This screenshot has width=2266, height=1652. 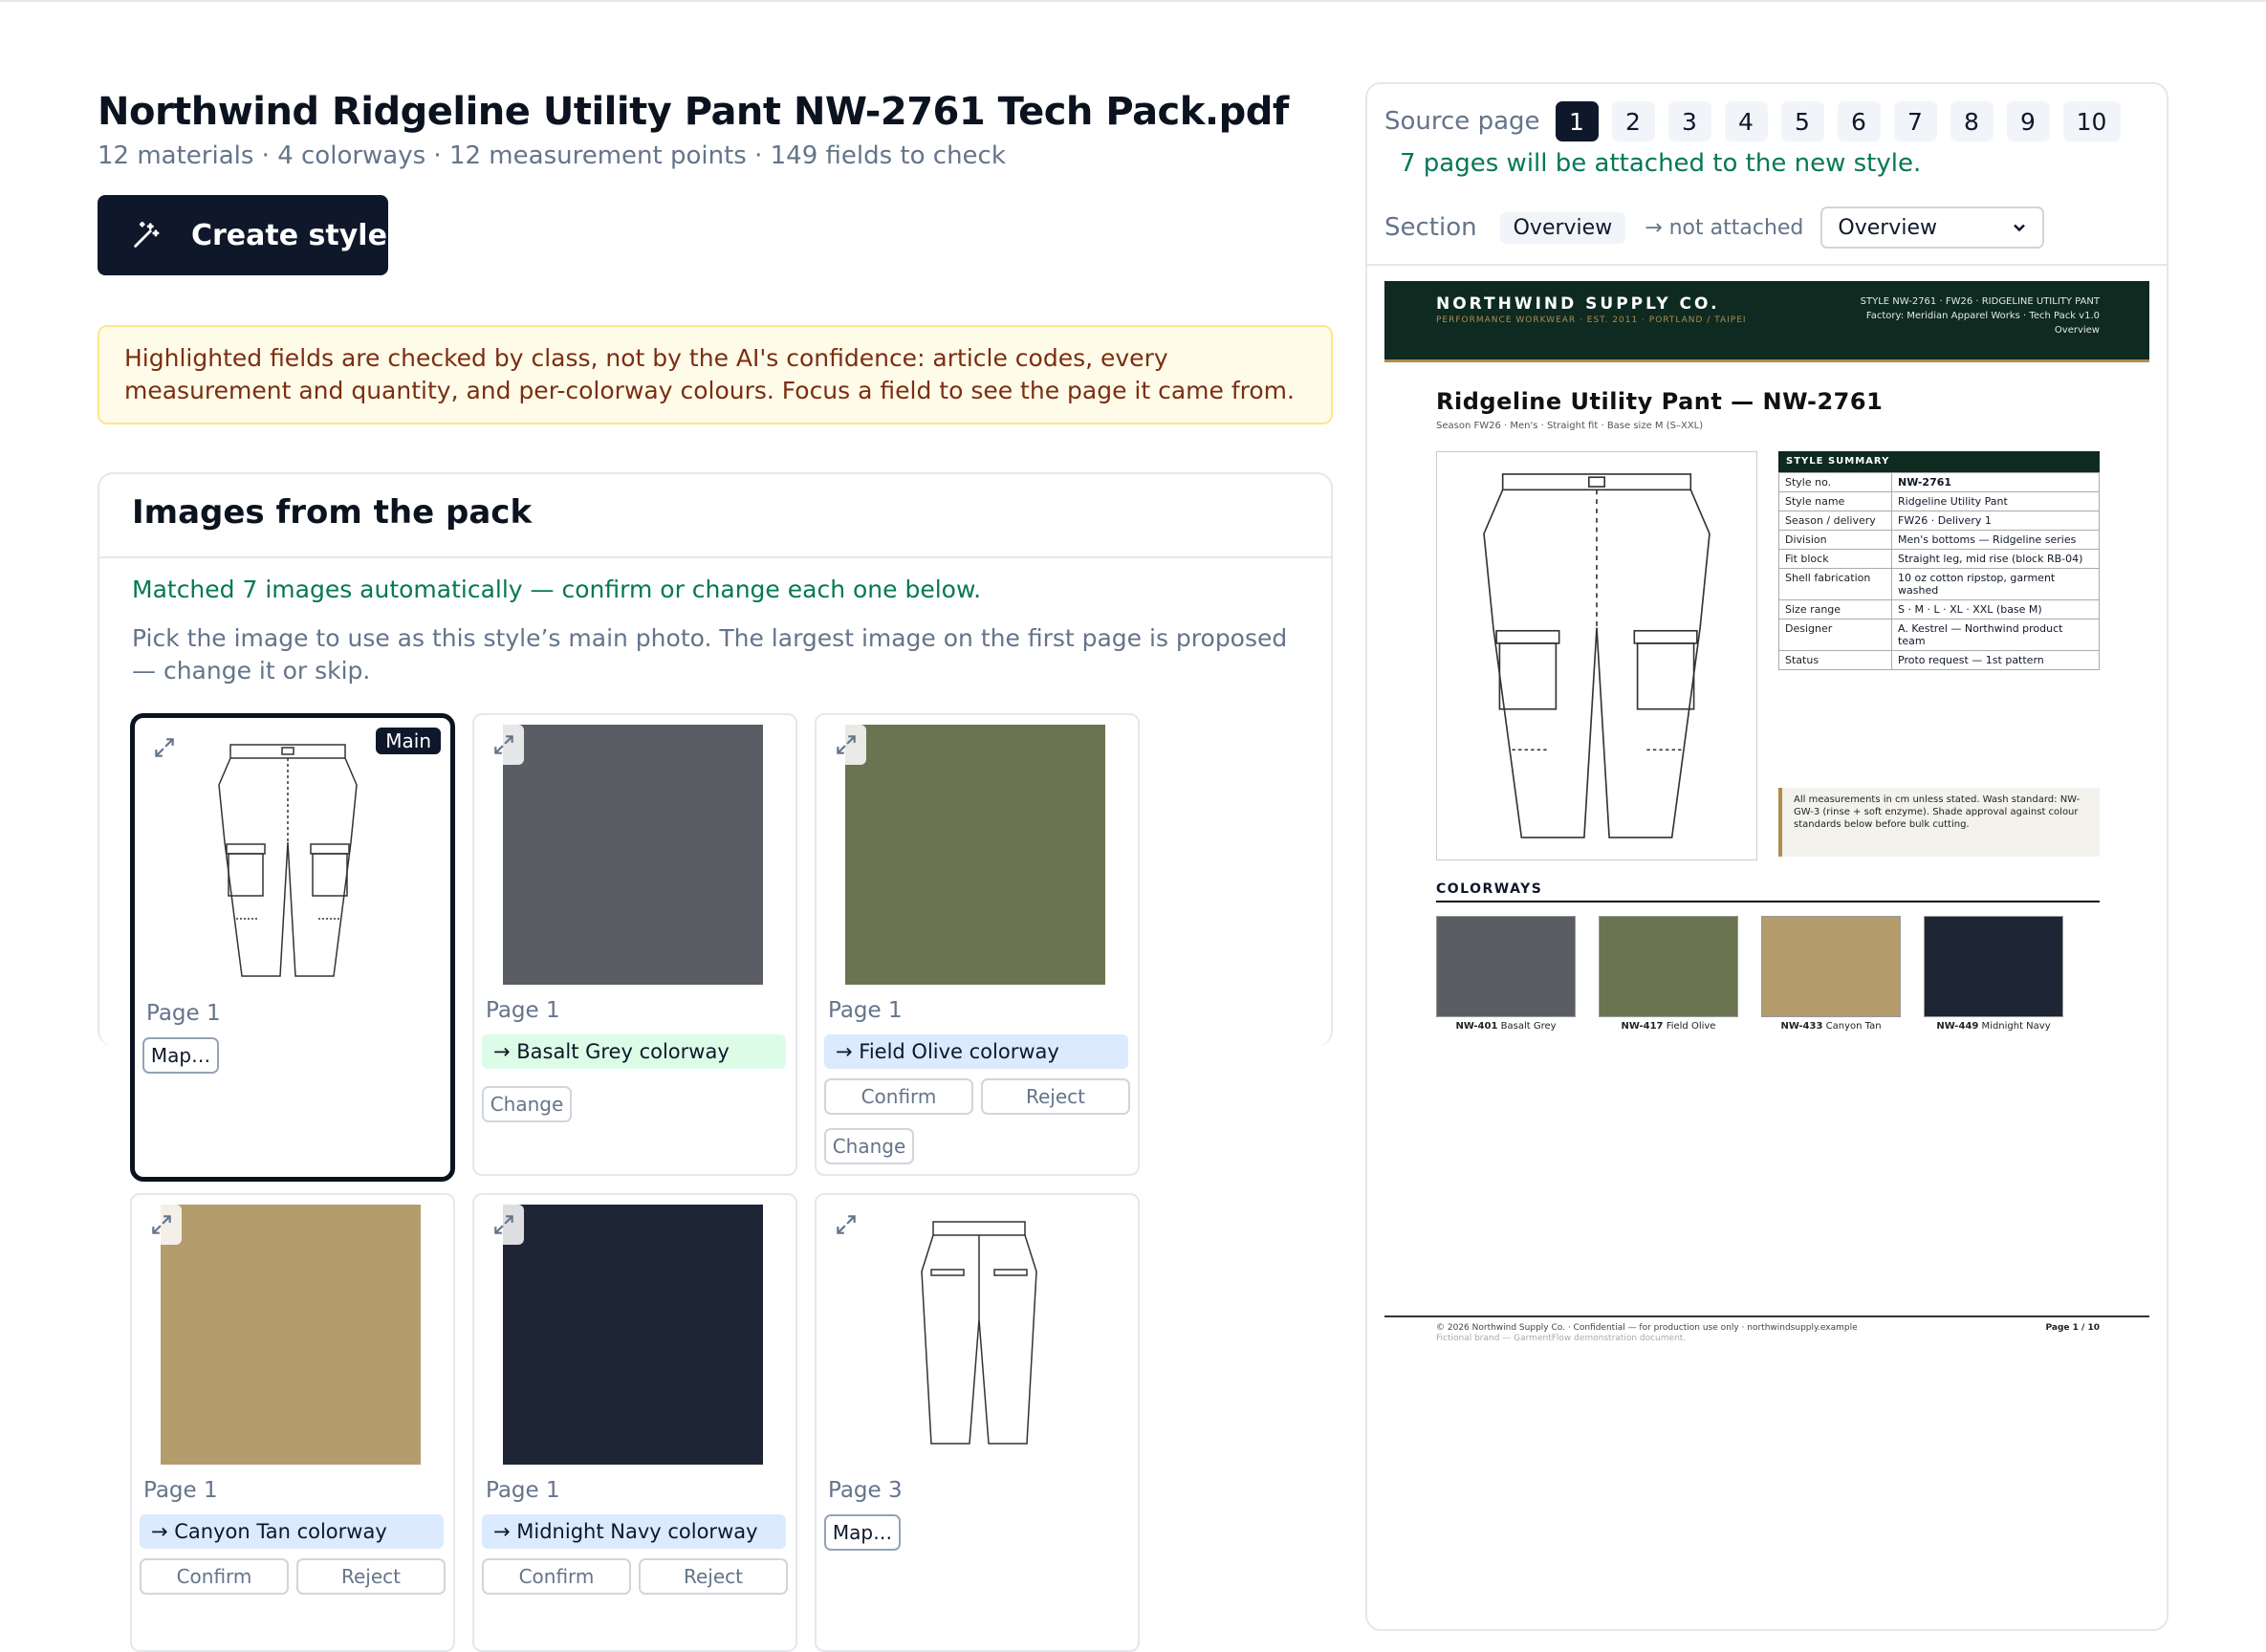 What do you see at coordinates (1859, 121) in the screenshot?
I see `page-button-6: 6` at bounding box center [1859, 121].